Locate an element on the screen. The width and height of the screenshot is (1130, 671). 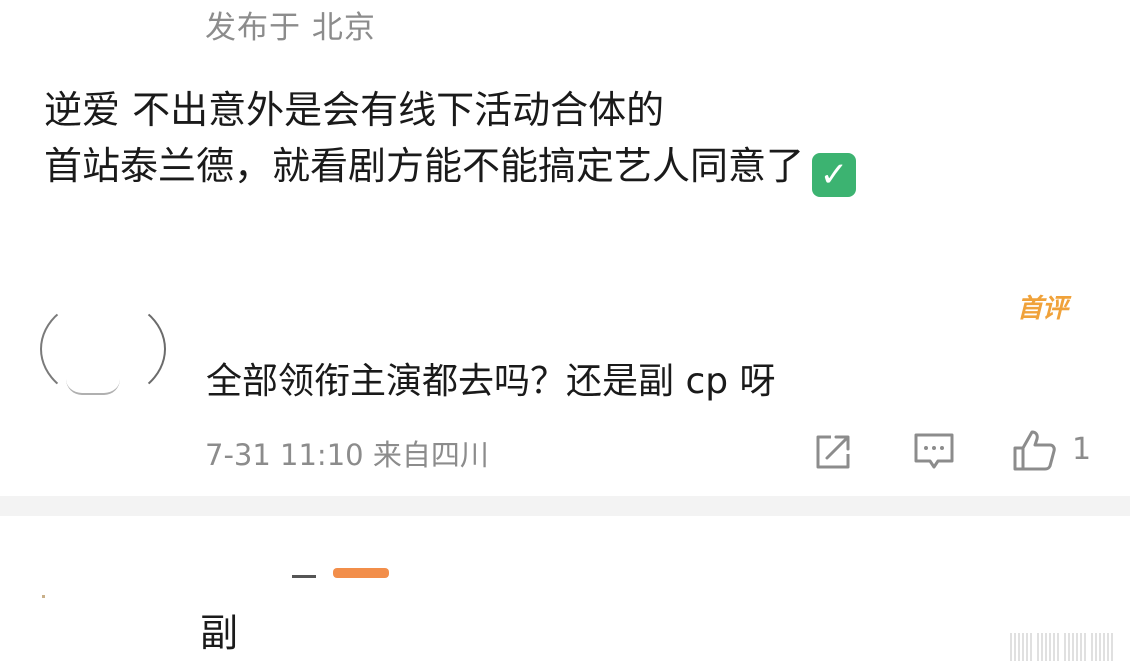
watermark-logo is located at coordinates (1066, 647).